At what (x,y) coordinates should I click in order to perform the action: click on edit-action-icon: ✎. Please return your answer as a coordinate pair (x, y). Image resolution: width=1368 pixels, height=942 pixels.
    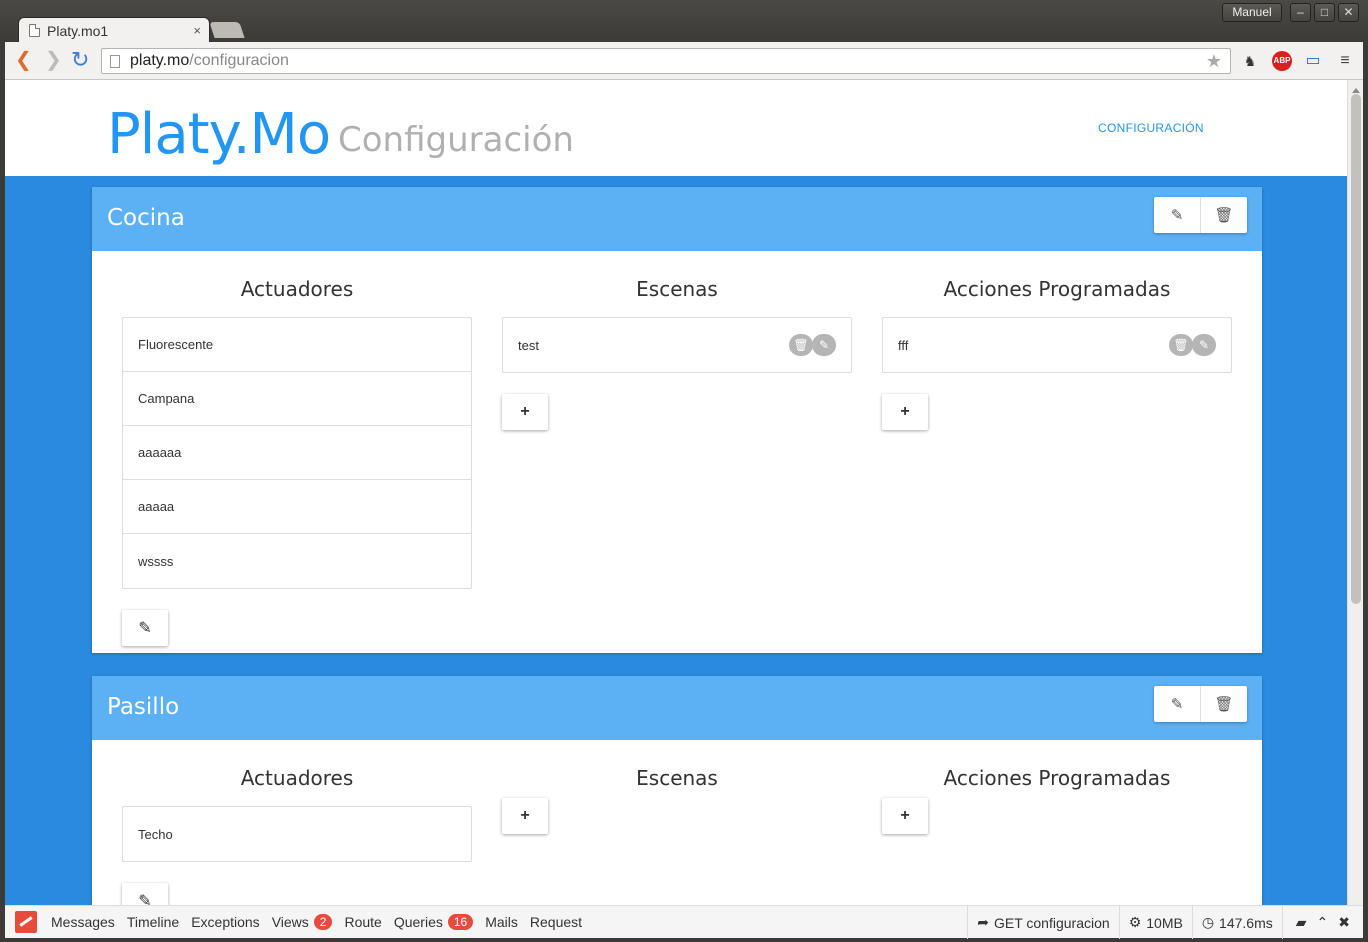
    Looking at the image, I should click on (1204, 345).